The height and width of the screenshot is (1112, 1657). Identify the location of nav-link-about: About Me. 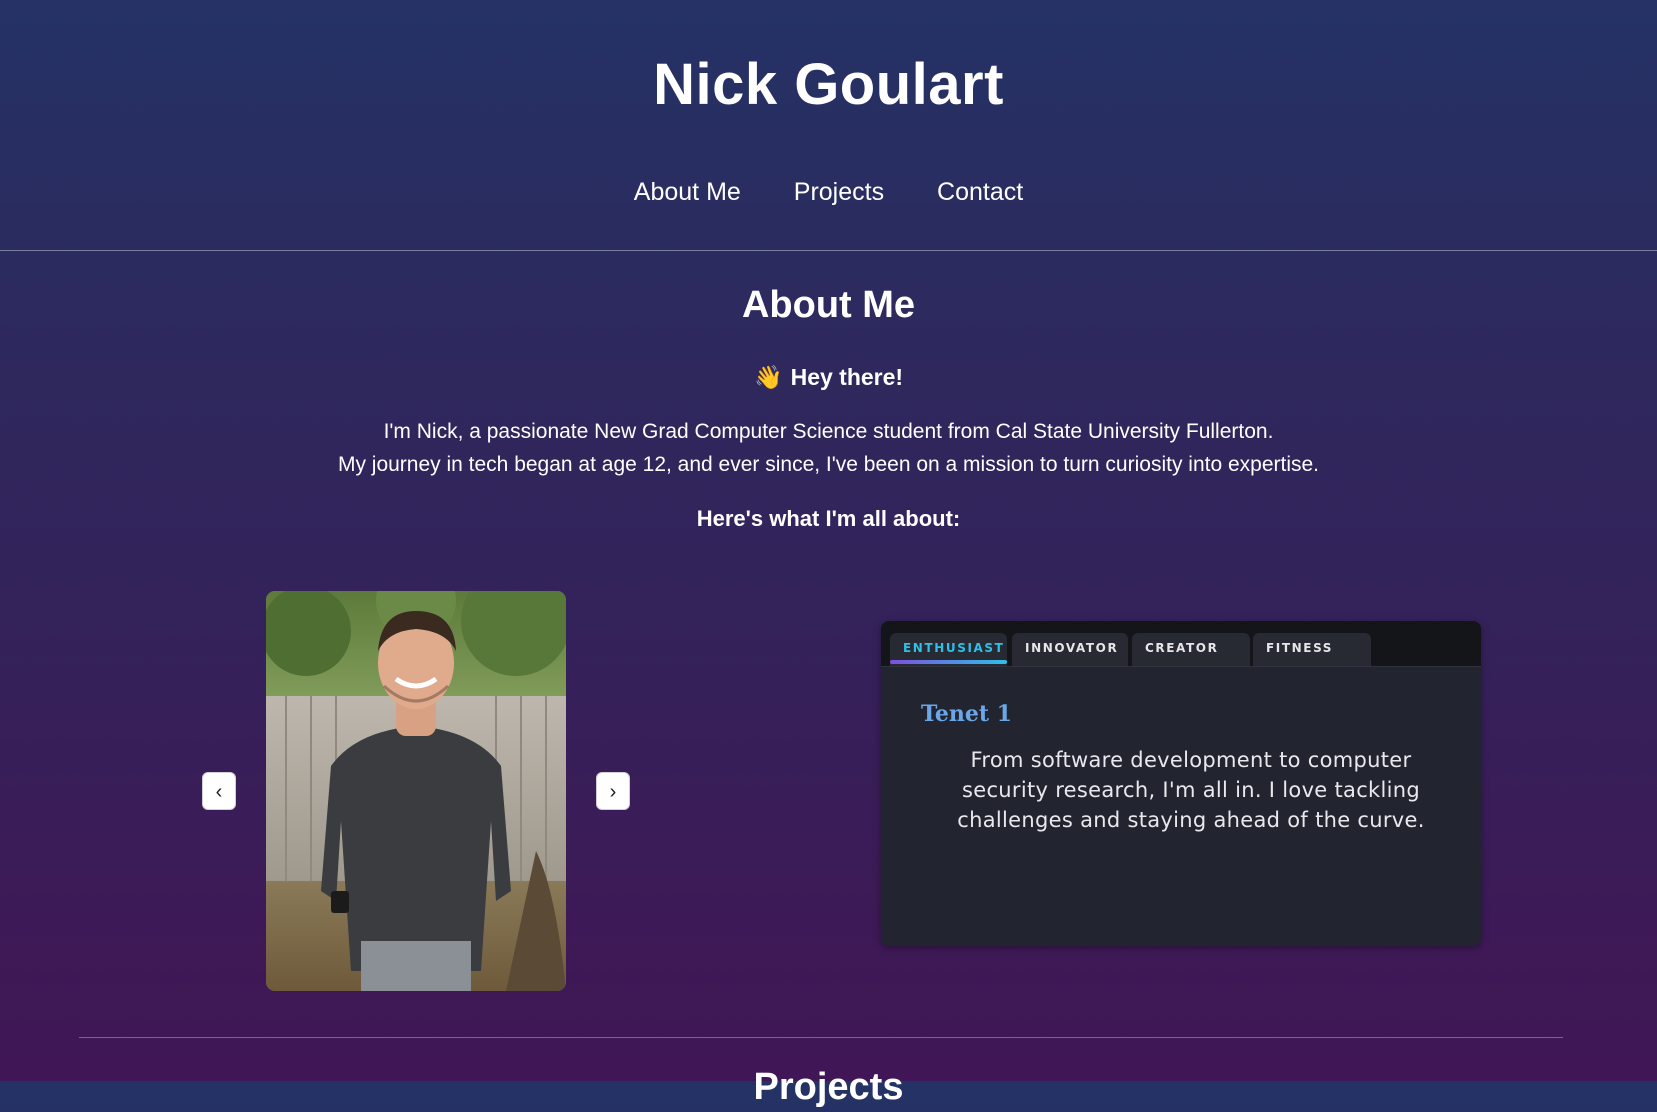
(687, 192).